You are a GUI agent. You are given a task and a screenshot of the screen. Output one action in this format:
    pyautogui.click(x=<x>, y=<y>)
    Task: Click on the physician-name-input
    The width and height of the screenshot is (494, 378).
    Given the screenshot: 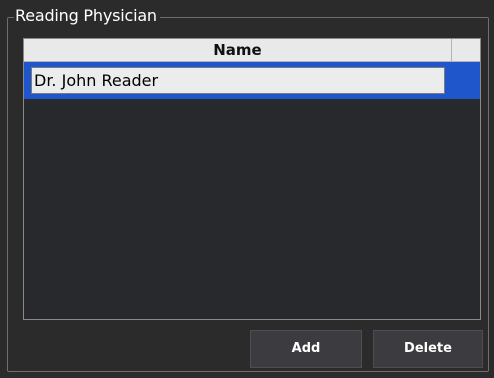 What is the action you would take?
    pyautogui.click(x=238, y=80)
    